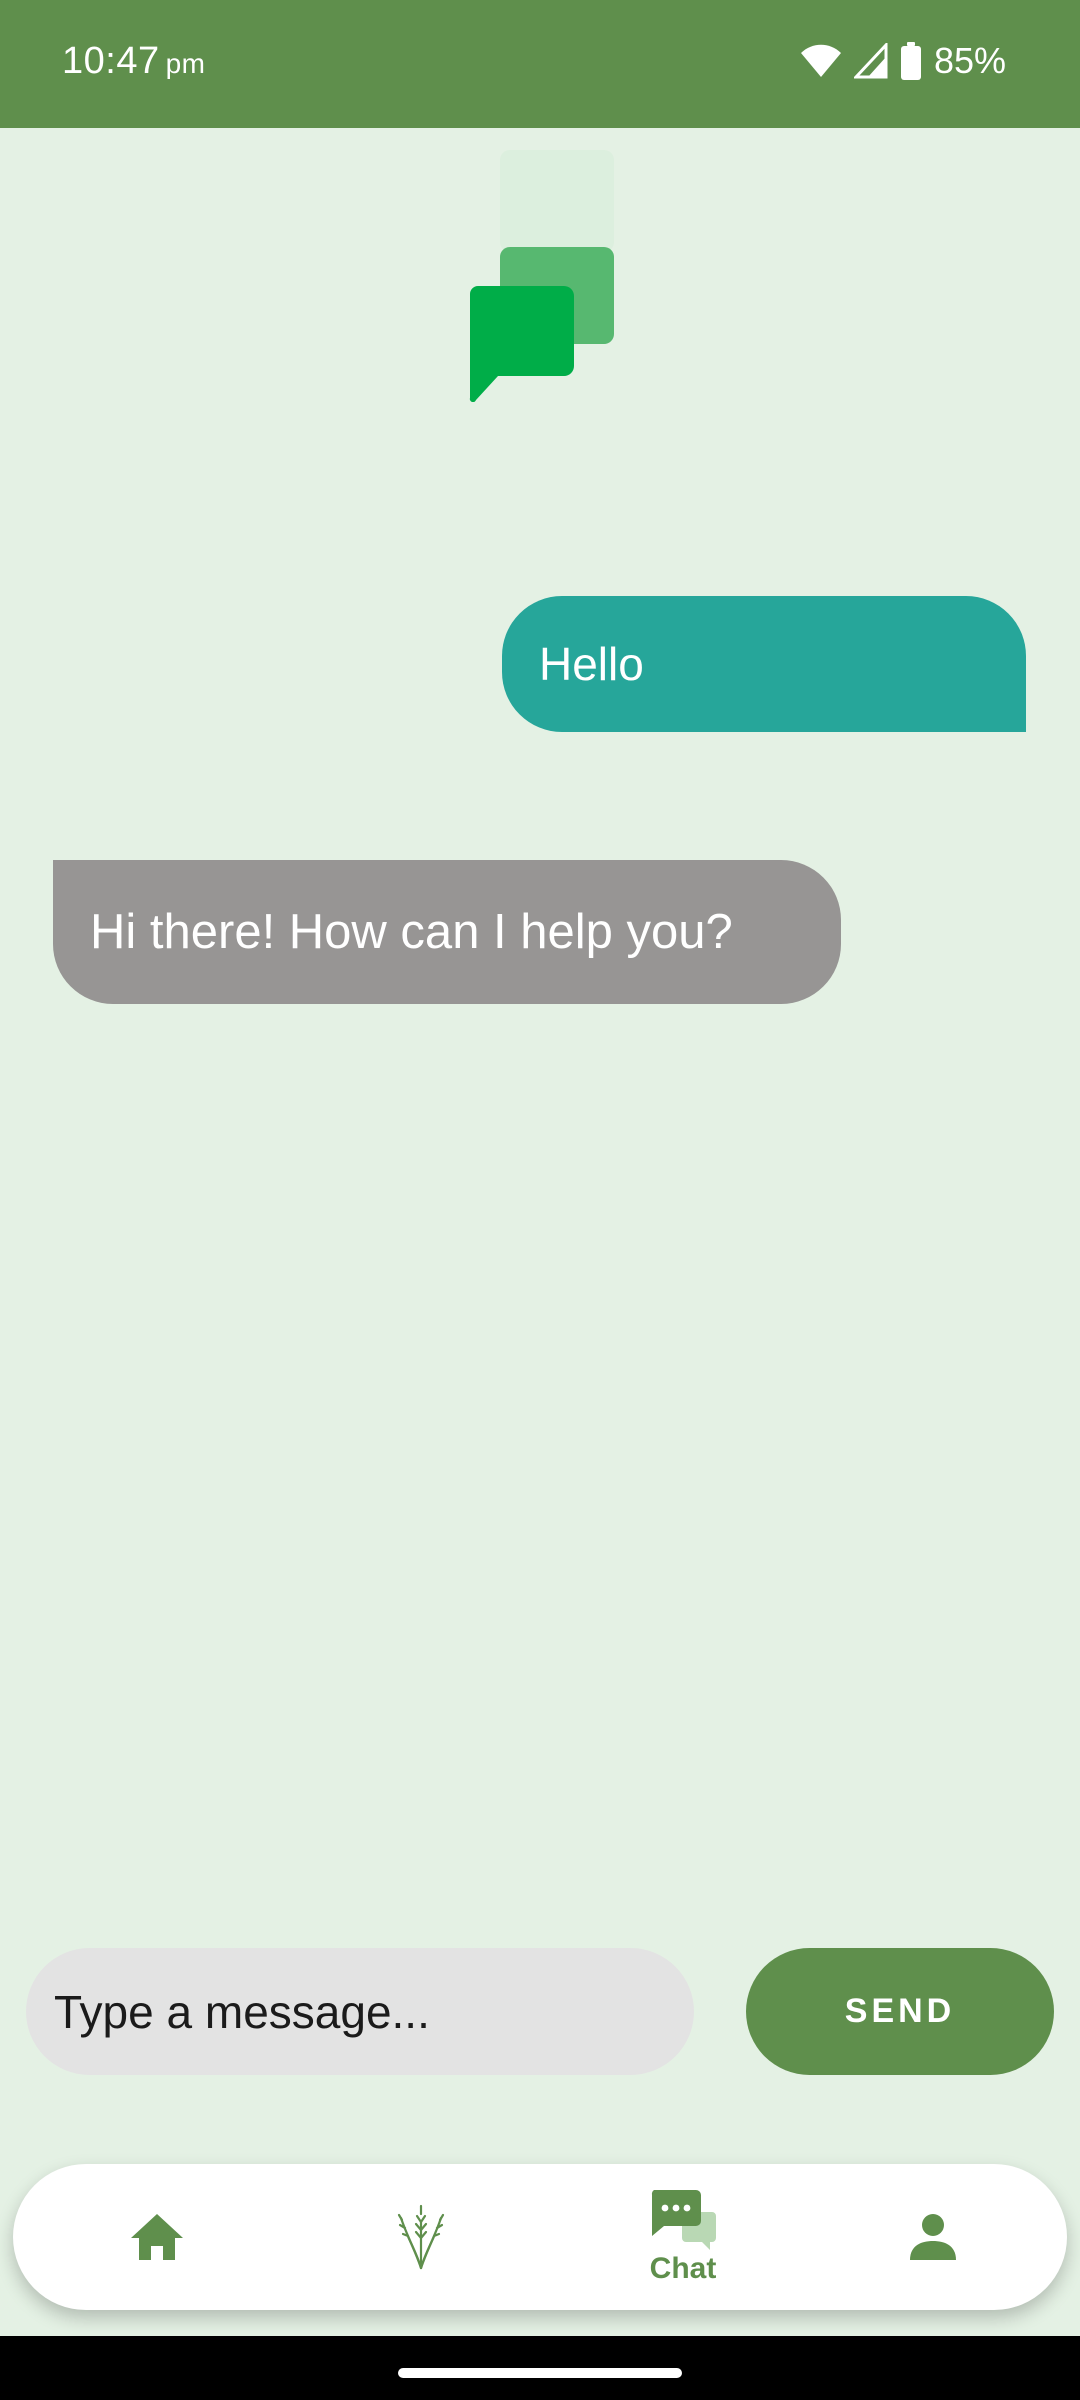  I want to click on battery-percent: 85%, so click(969, 60).